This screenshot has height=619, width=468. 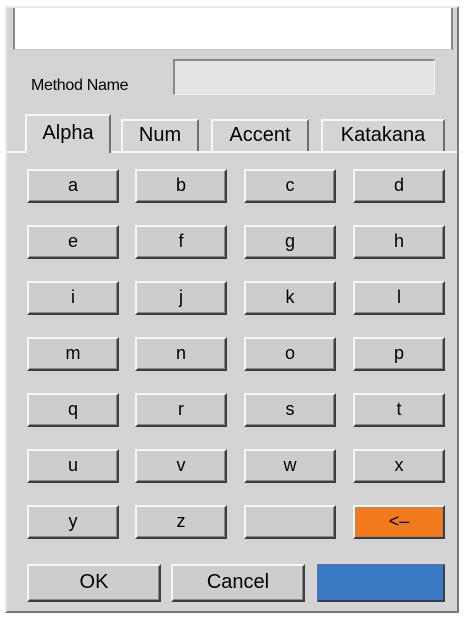 What do you see at coordinates (290, 410) in the screenshot?
I see `key-s: s` at bounding box center [290, 410].